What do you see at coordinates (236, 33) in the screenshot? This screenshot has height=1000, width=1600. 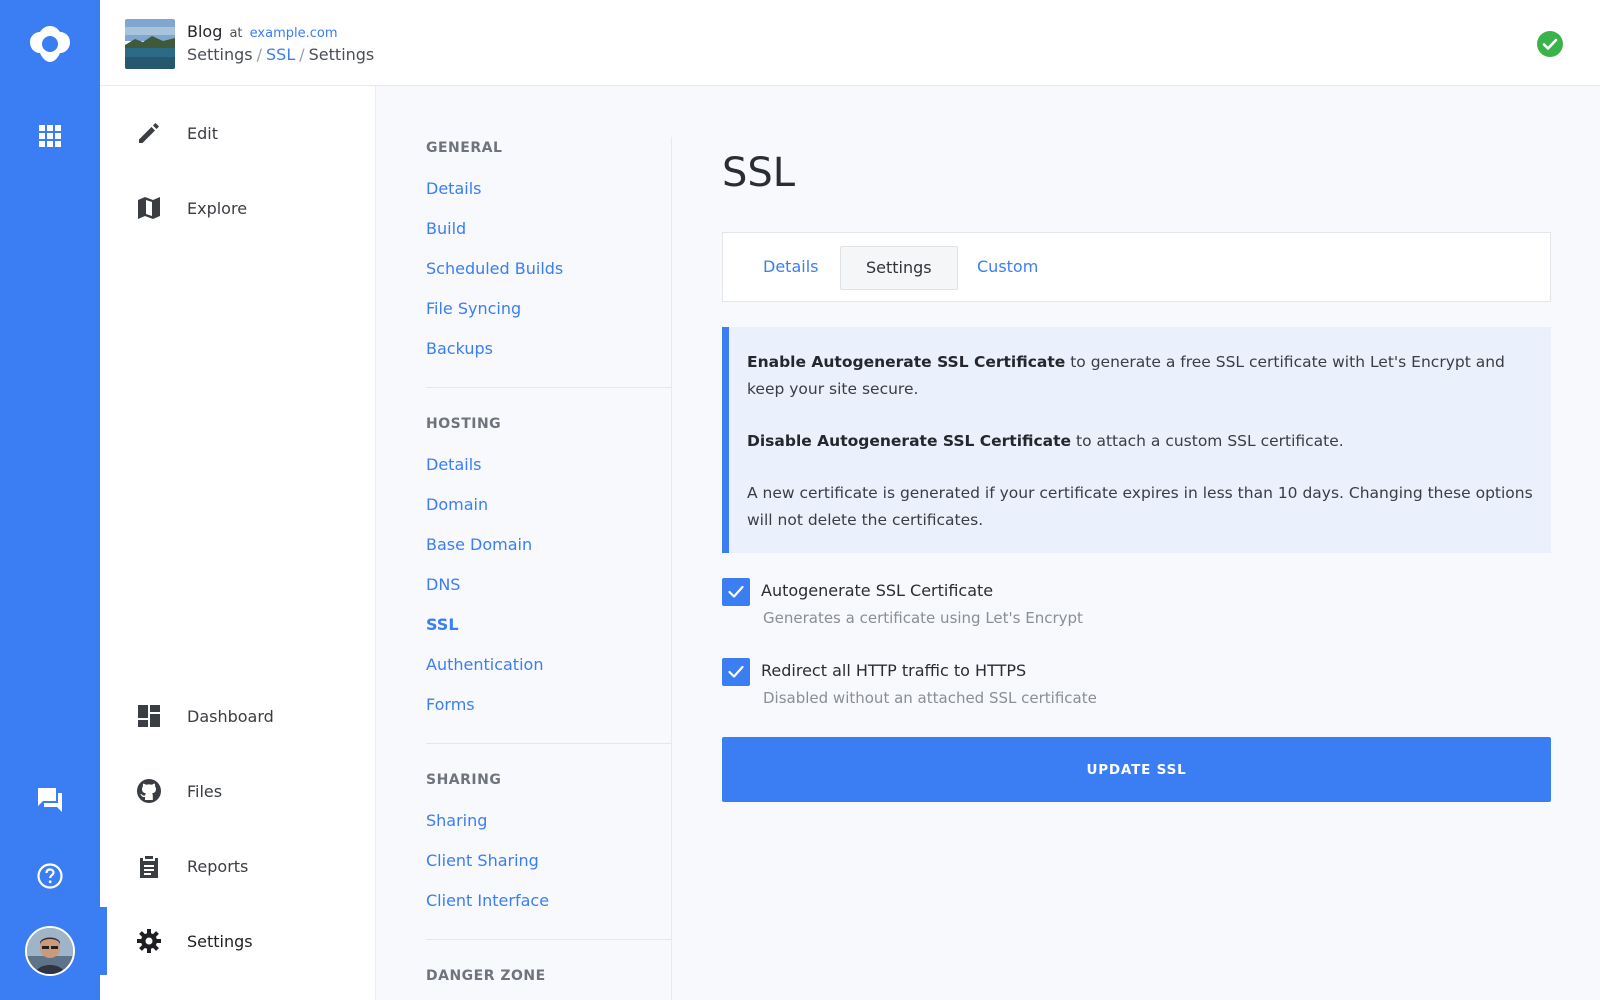 I see `site-at-label: at` at bounding box center [236, 33].